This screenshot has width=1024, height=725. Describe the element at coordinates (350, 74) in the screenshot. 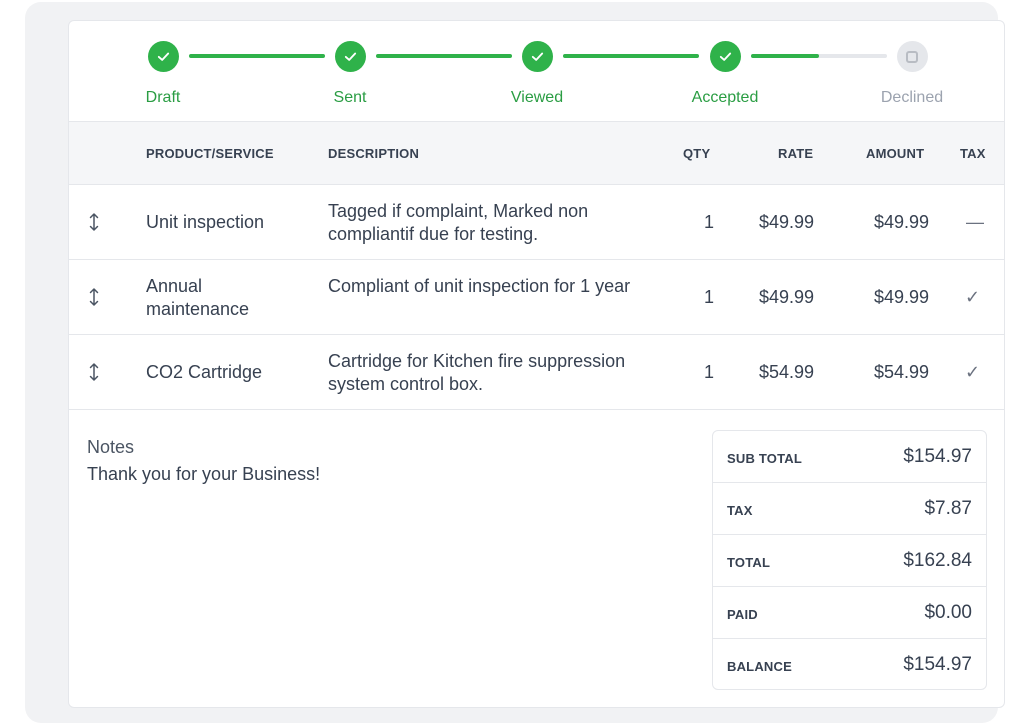

I see `step-sent: Sent` at that location.